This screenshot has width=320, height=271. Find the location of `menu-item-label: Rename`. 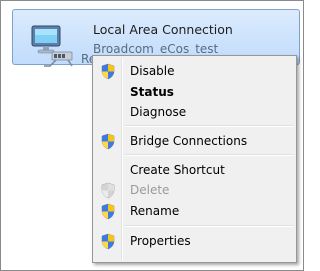

menu-item-label: Rename is located at coordinates (155, 211).